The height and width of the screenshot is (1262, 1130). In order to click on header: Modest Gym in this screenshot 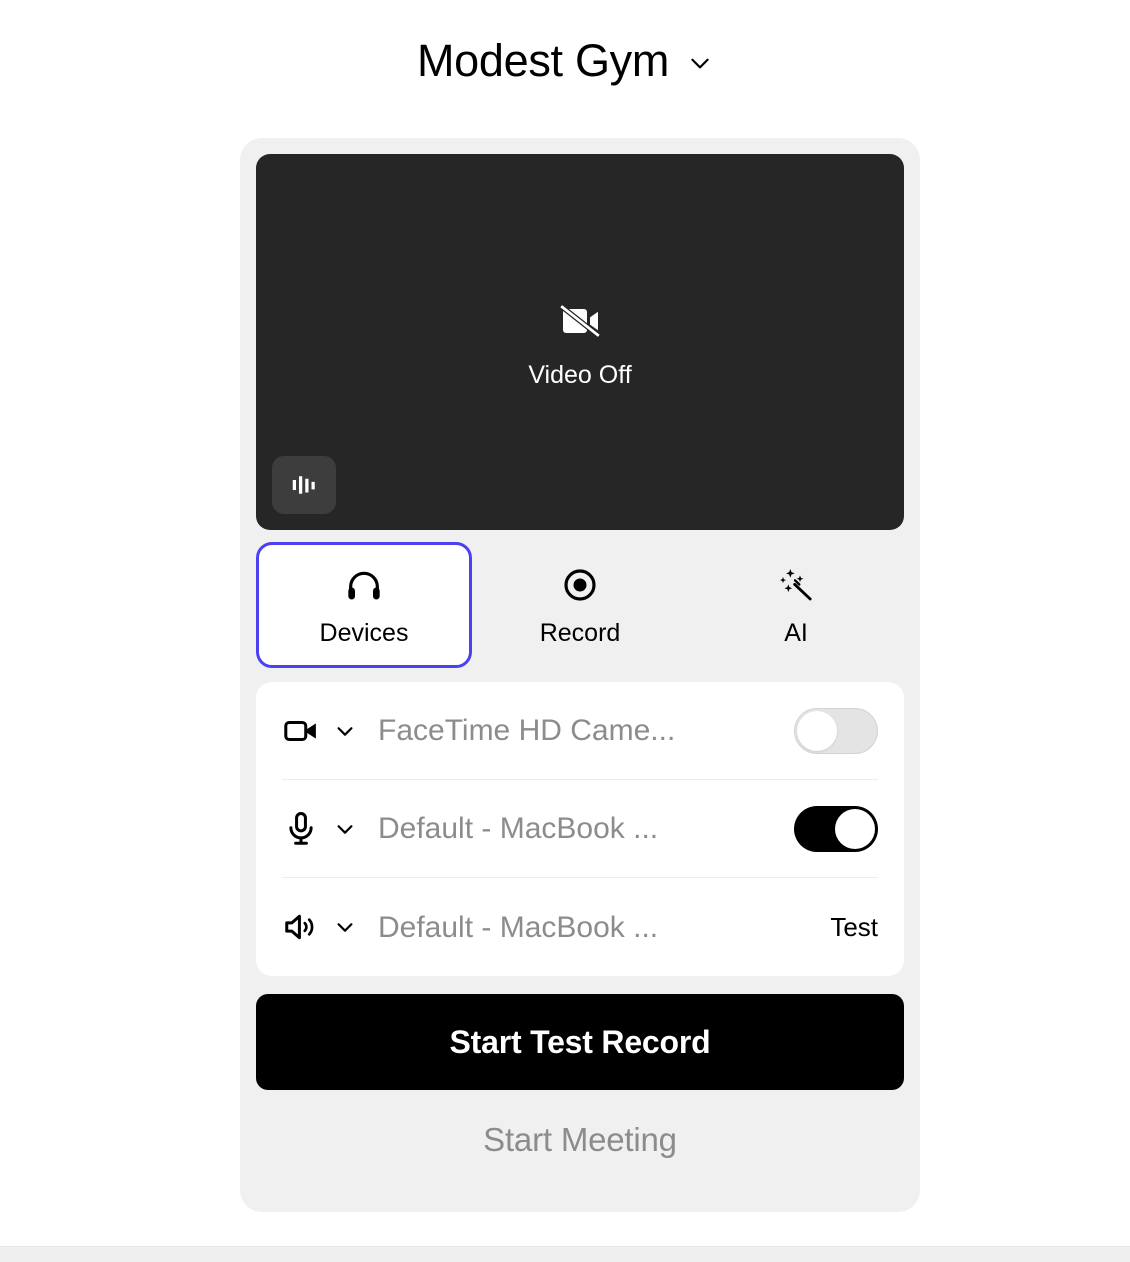, I will do `click(565, 60)`.